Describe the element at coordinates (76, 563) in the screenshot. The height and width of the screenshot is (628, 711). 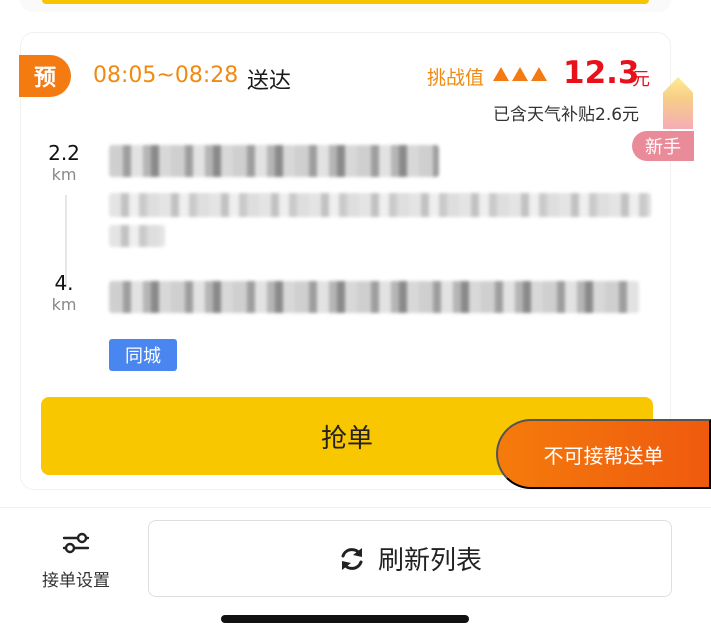
I see `order-settings-button: 接单设置` at that location.